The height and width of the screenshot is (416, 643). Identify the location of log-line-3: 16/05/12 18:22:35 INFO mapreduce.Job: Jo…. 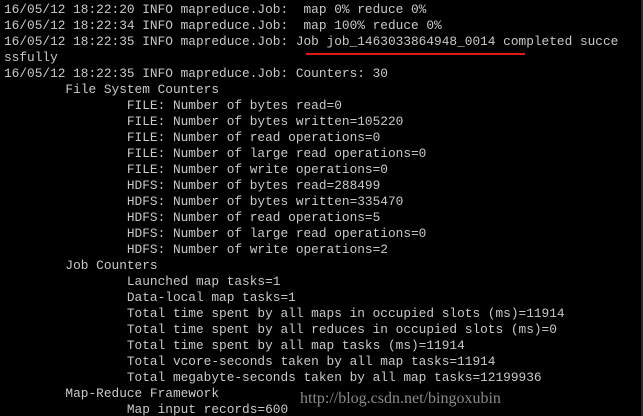
(311, 41).